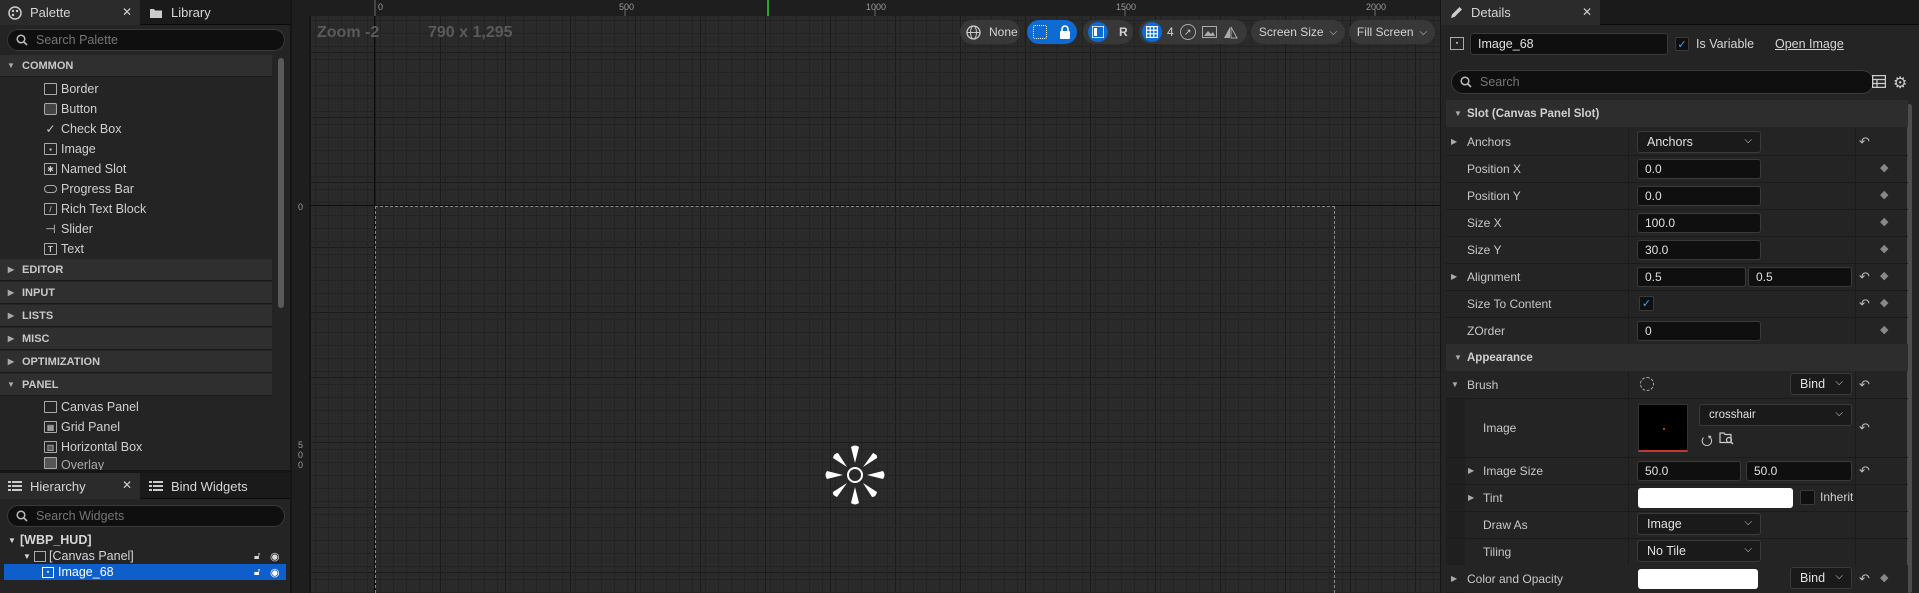 The width and height of the screenshot is (1919, 593). What do you see at coordinates (1800, 277) in the screenshot?
I see `alignment-y-field: 0.5` at bounding box center [1800, 277].